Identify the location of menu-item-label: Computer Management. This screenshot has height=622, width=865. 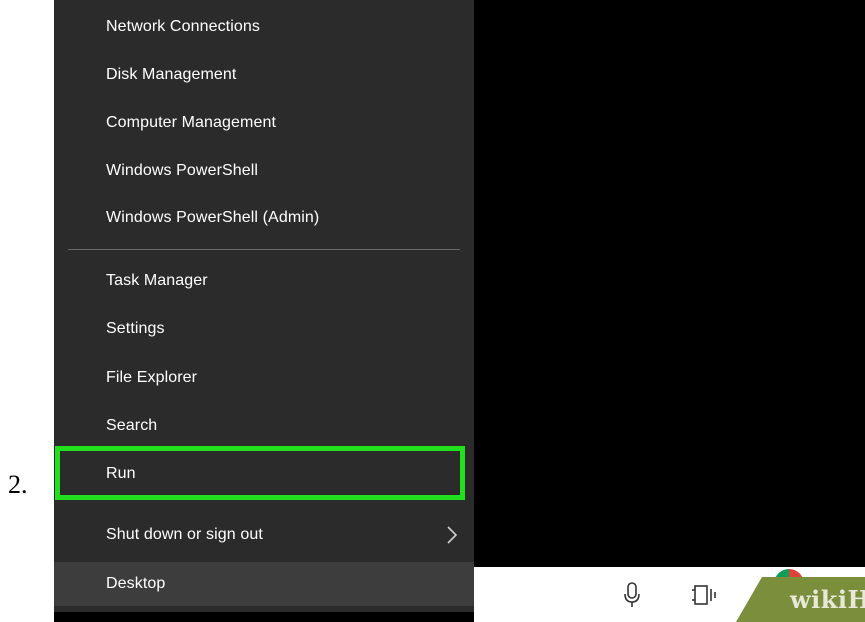
(191, 122).